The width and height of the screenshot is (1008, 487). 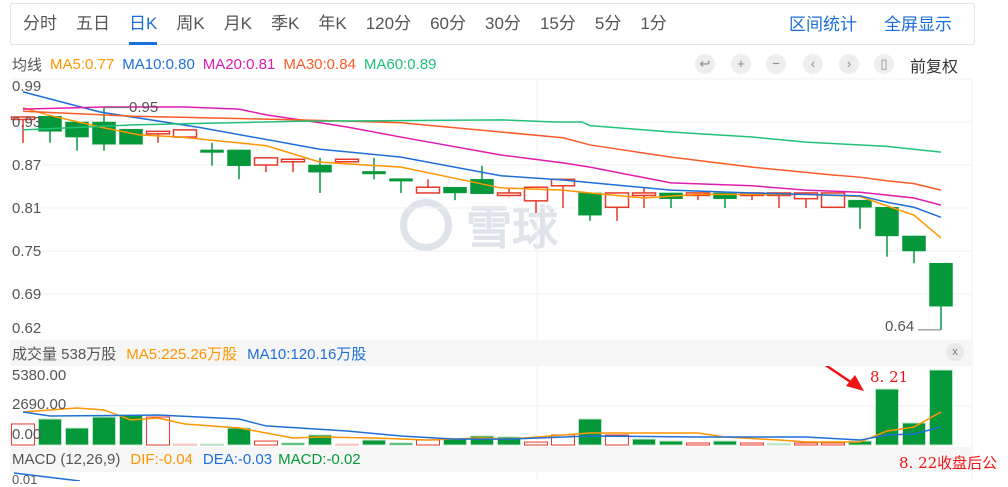 I want to click on macd-title: MACD (12,26,9), so click(x=66, y=459).